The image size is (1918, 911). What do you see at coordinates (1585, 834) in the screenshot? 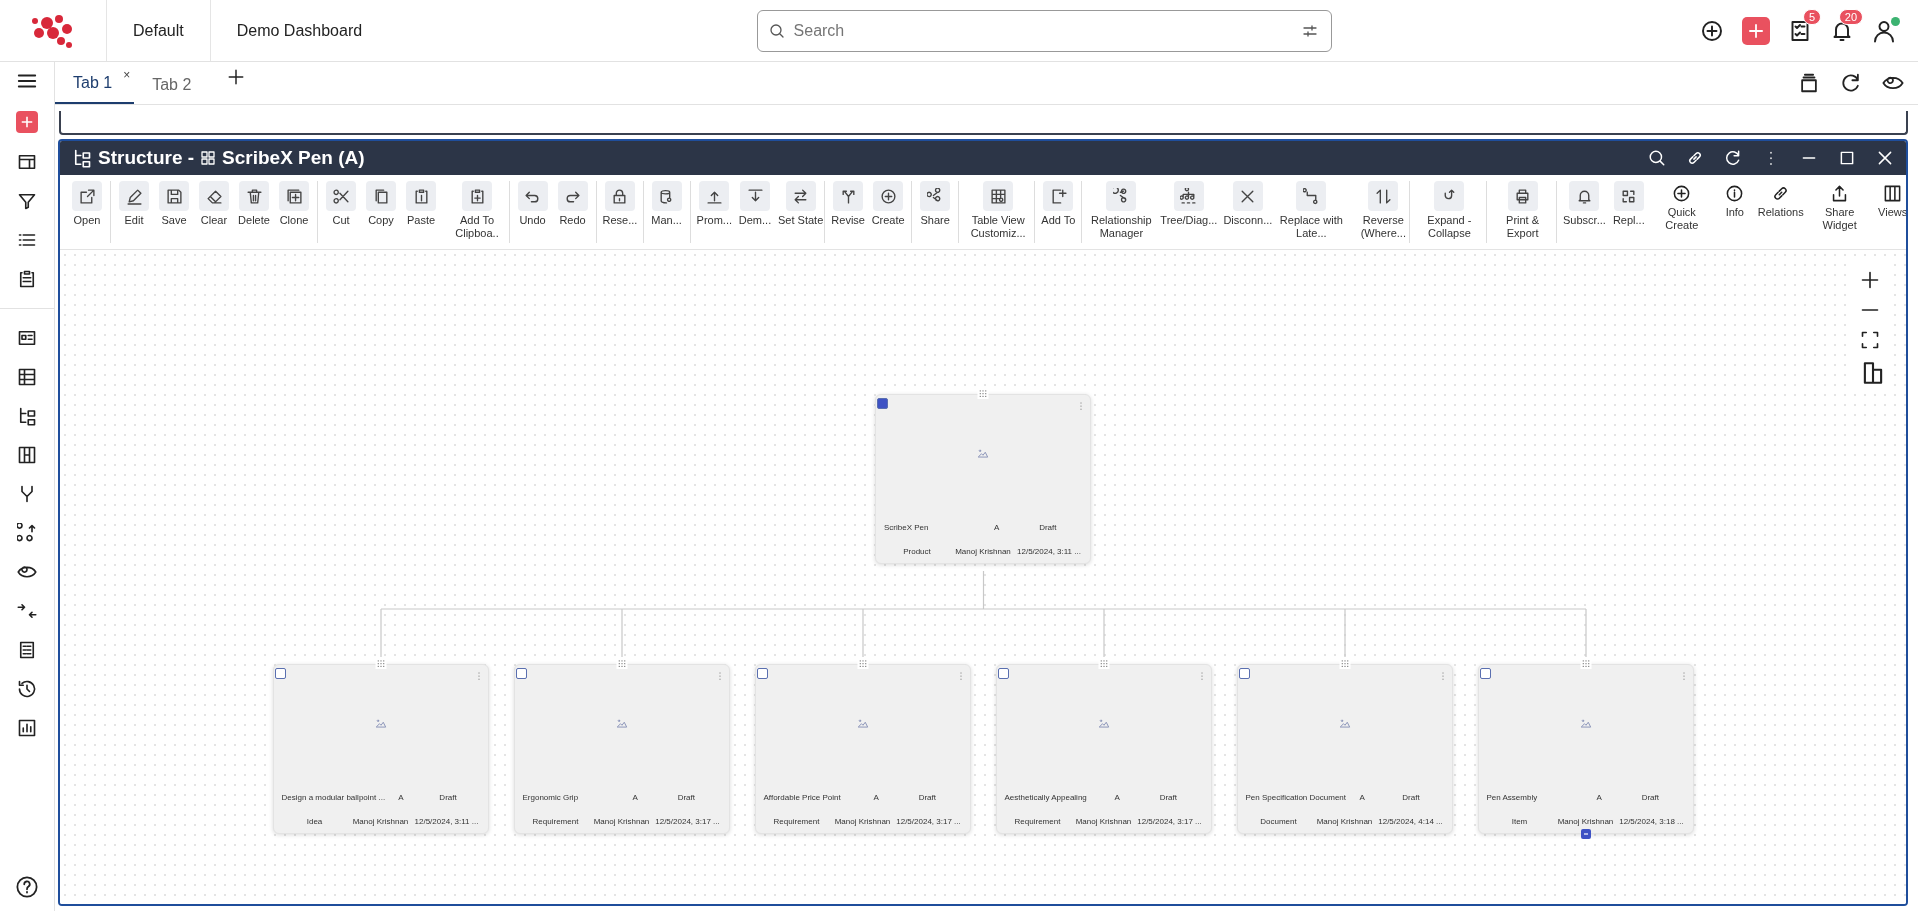
I see `expand-button` at bounding box center [1585, 834].